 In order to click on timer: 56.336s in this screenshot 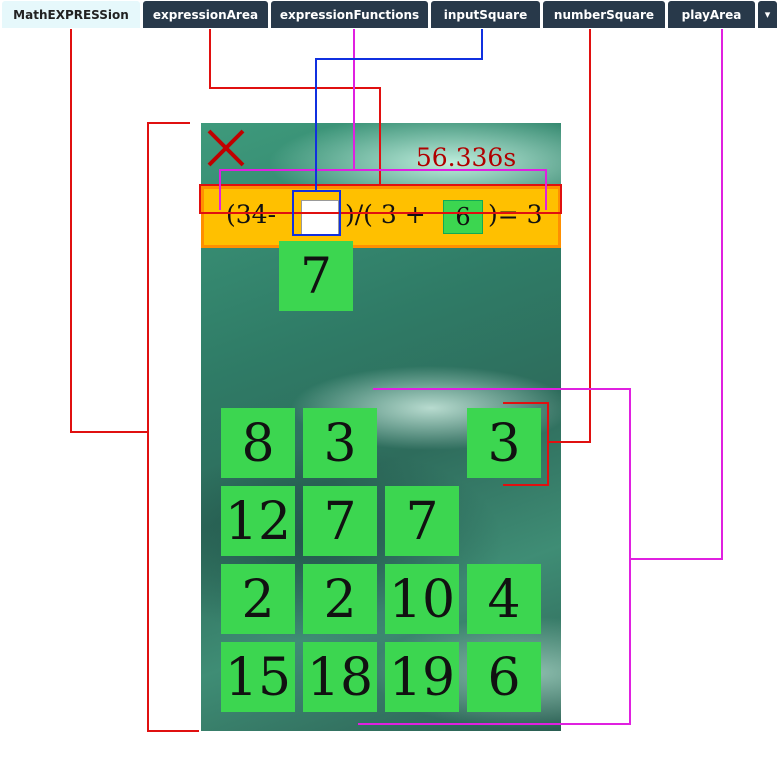, I will do `click(466, 157)`.